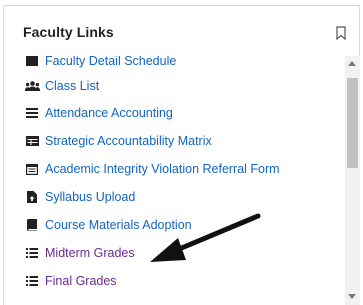 The height and width of the screenshot is (305, 363). What do you see at coordinates (32, 197) in the screenshot?
I see `file-upload-icon` at bounding box center [32, 197].